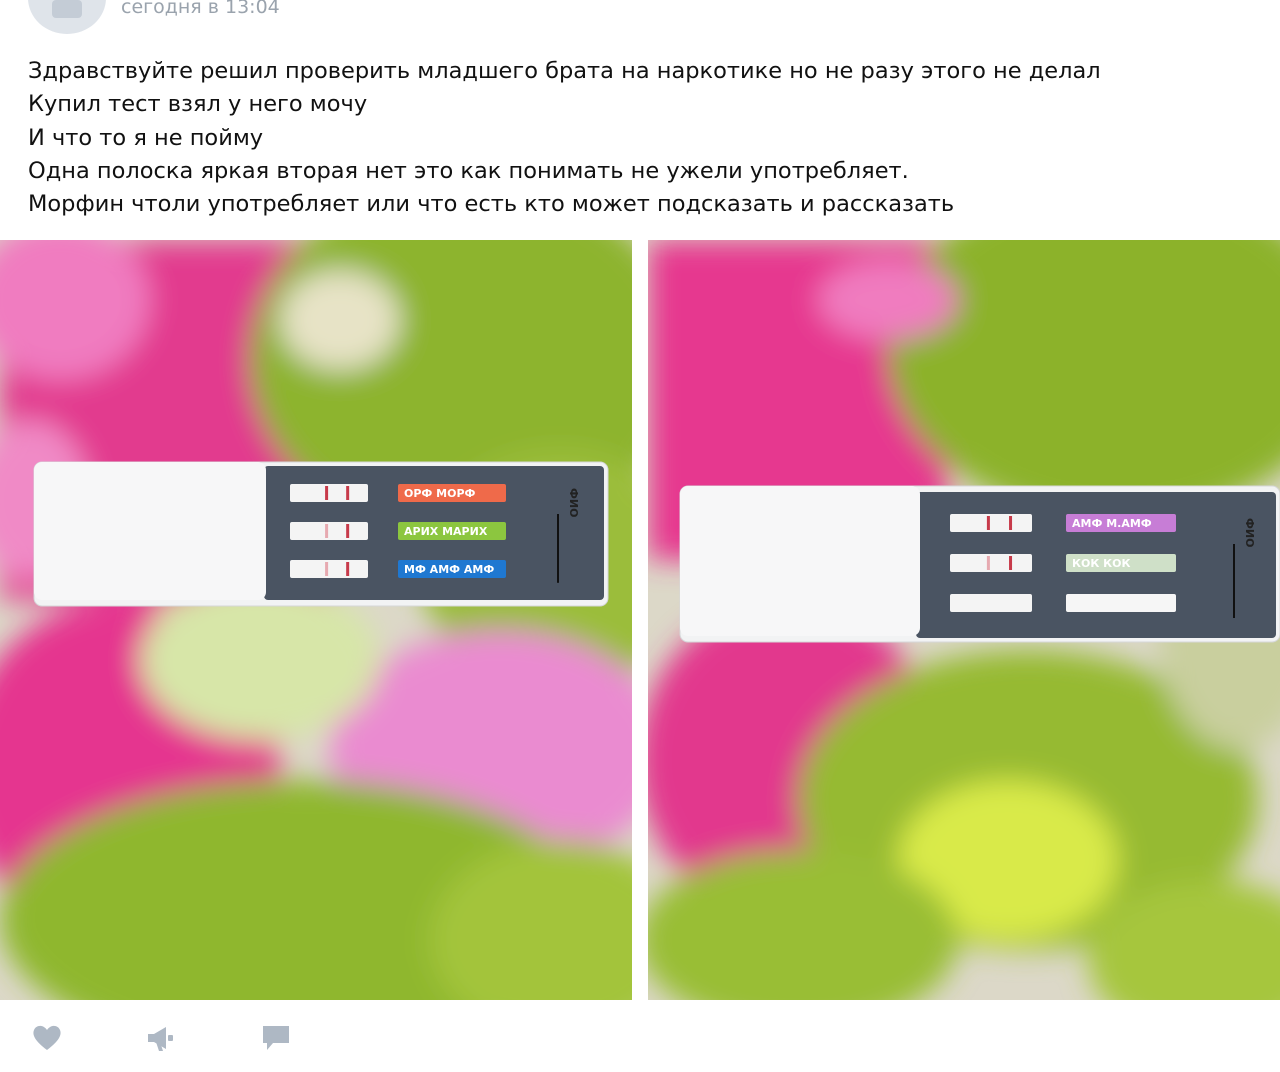 This screenshot has height=1072, width=1280. Describe the element at coordinates (440, 493) in the screenshot. I see `strip-label-text: ОРФ МОРФ` at that location.